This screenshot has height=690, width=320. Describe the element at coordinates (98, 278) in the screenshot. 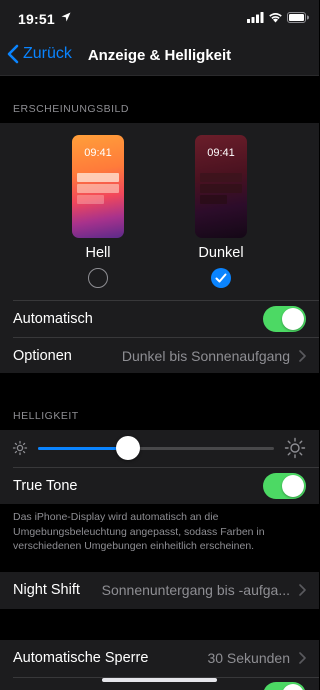

I see `light-option-radio` at that location.